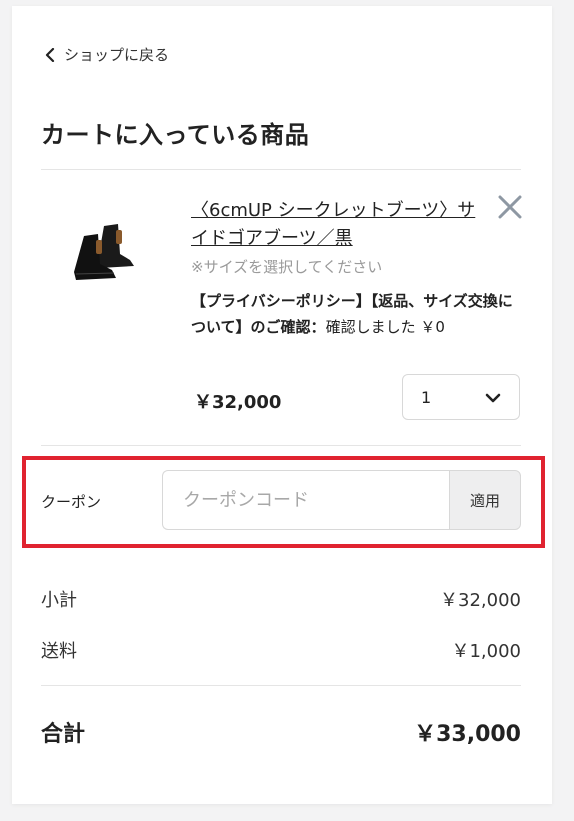 The height and width of the screenshot is (821, 574). I want to click on shipping-value: ￥1,000, so click(486, 651).